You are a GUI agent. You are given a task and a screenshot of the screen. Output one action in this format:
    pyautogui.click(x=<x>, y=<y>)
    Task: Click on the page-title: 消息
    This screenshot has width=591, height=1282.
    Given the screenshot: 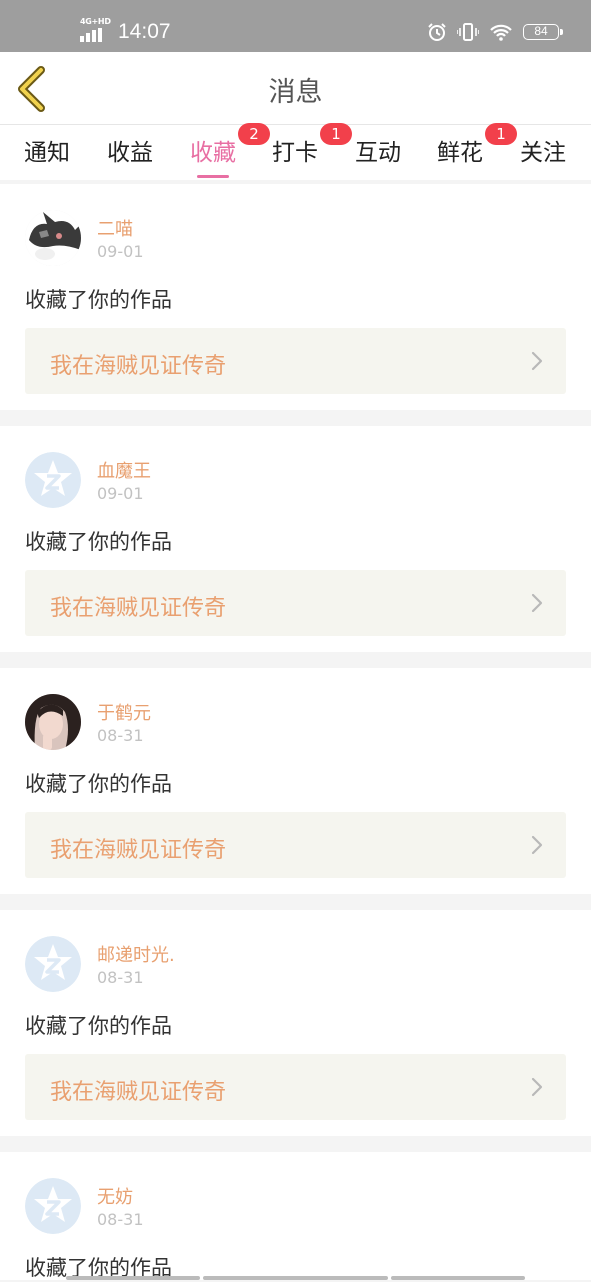 What is the action you would take?
    pyautogui.click(x=295, y=92)
    